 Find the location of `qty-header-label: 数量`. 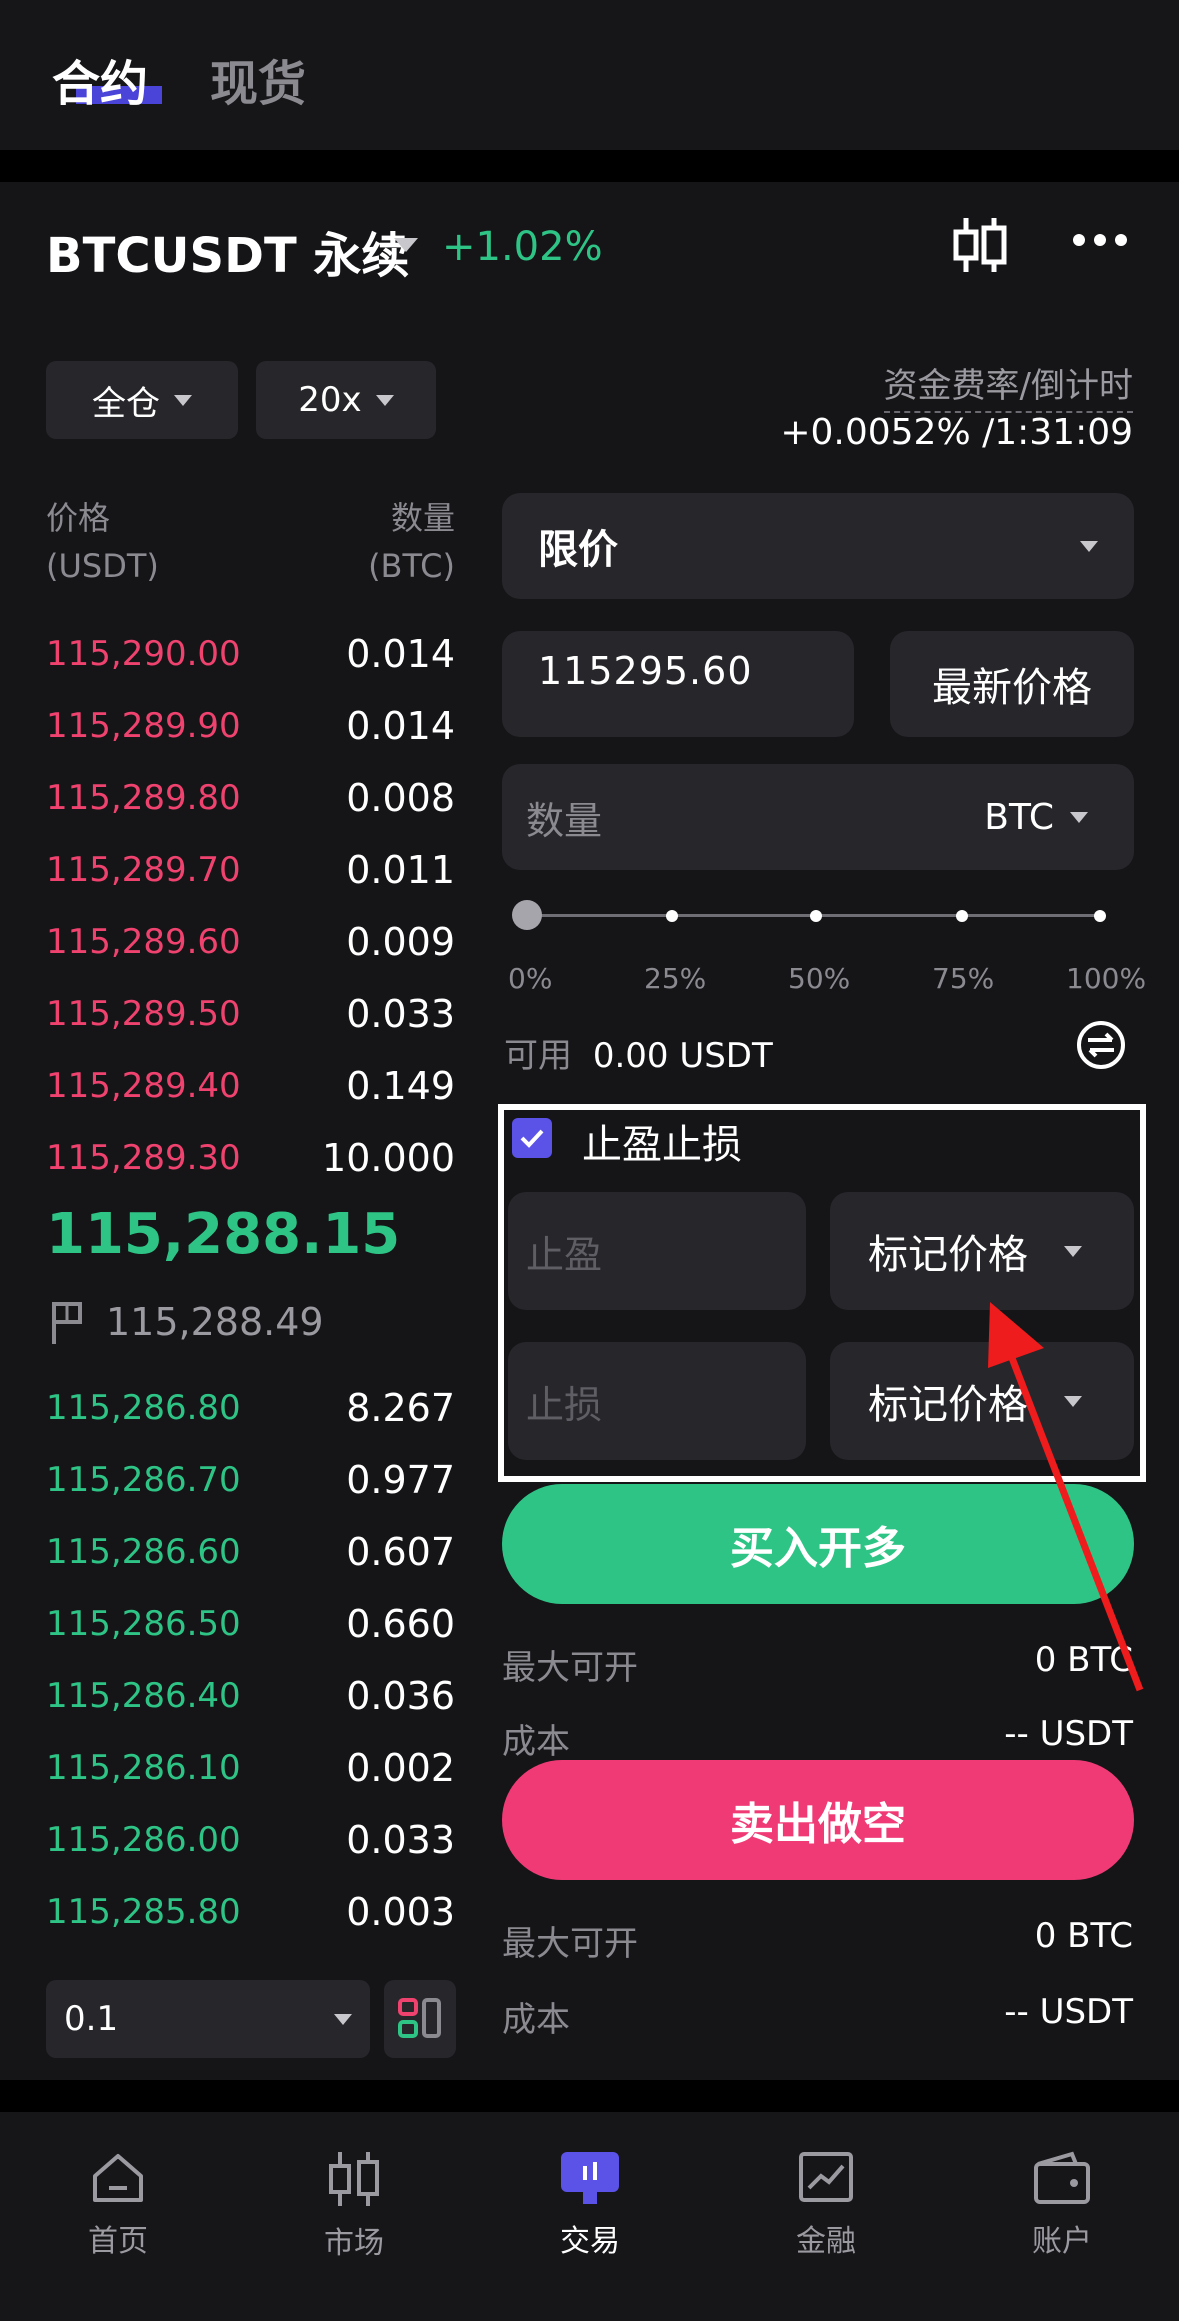

qty-header-label: 数量 is located at coordinates (422, 518).